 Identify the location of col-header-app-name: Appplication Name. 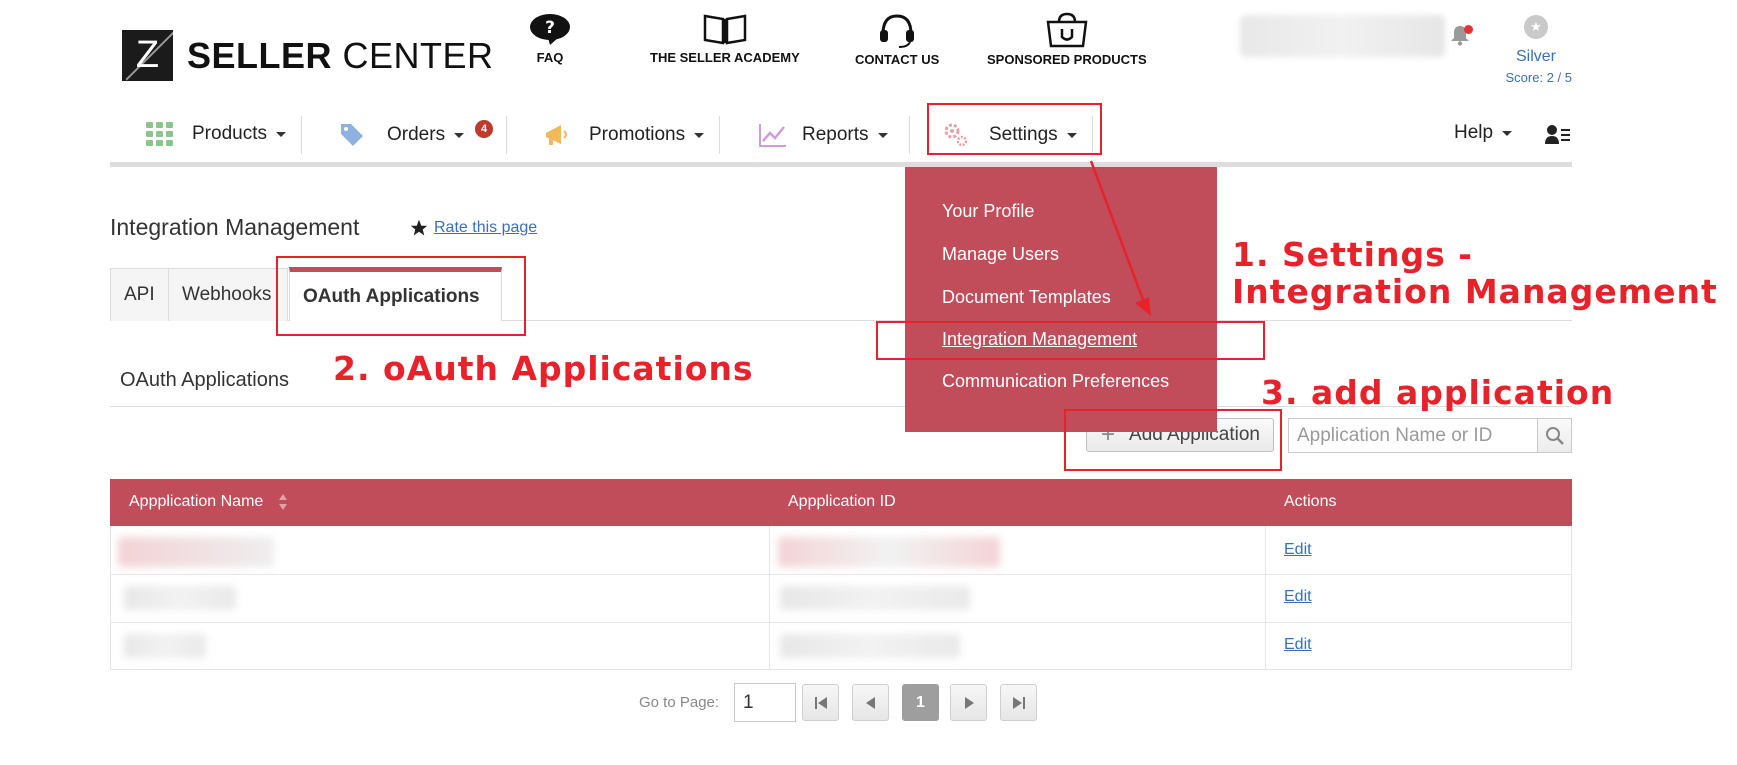
(196, 502).